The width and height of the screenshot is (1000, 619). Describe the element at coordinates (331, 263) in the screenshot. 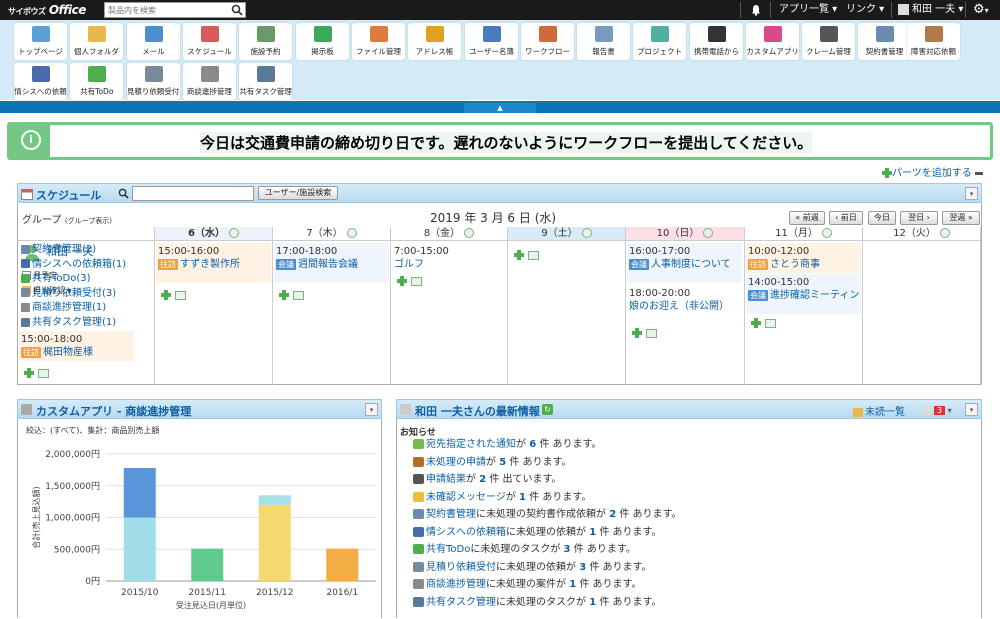

I see `event-d8: 17:00-18:00 会議 週間報告会議` at that location.